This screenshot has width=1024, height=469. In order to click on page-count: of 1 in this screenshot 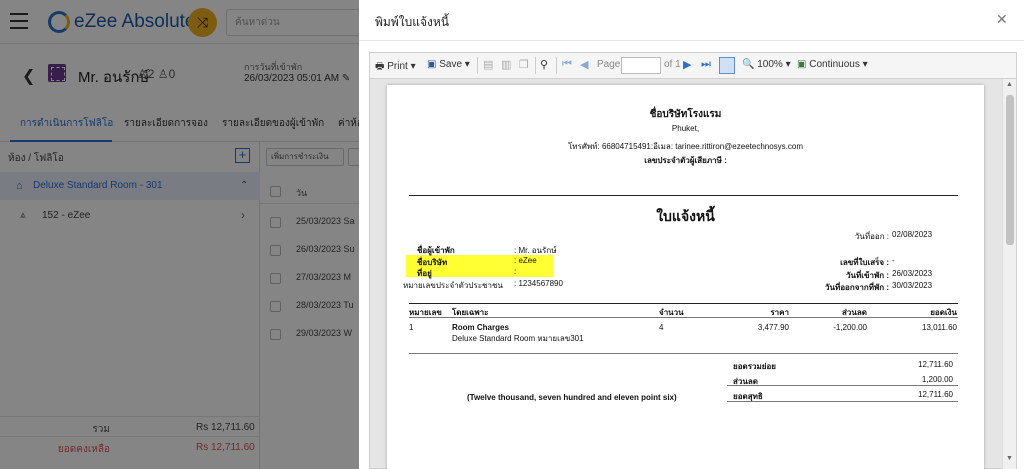, I will do `click(672, 64)`.